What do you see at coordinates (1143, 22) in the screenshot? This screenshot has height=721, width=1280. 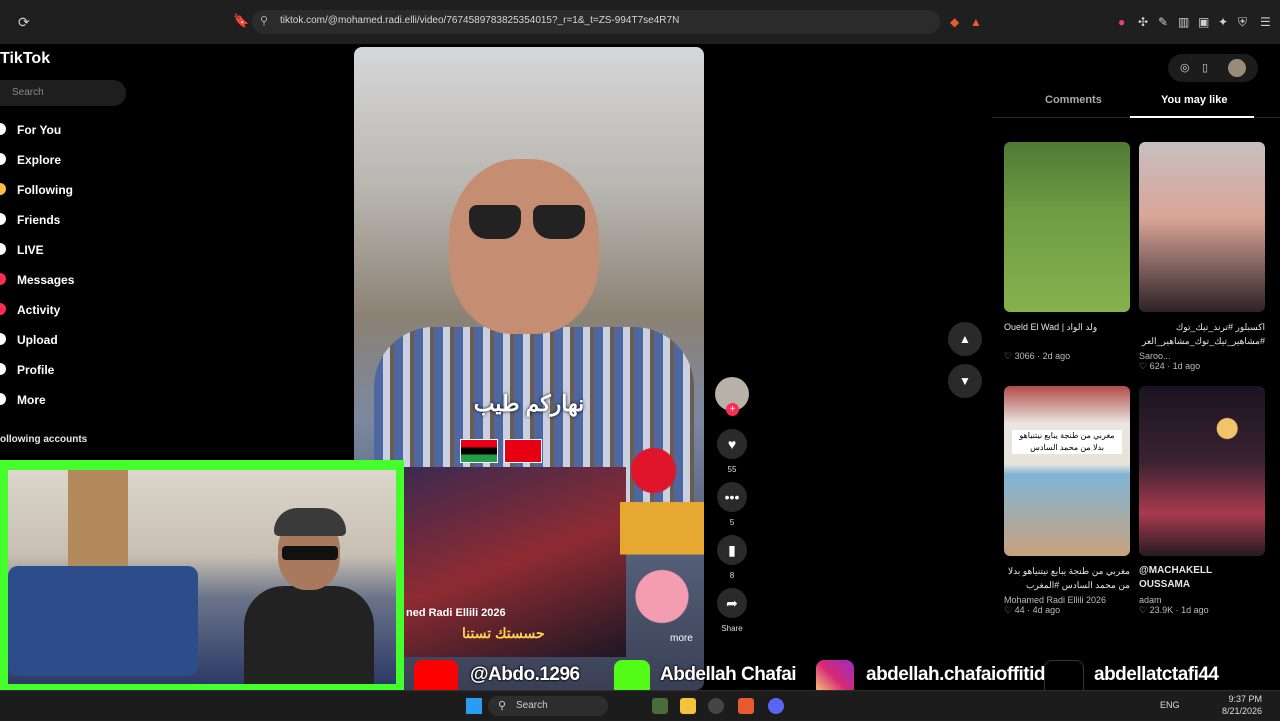 I see `puzzle-icon: ✣` at bounding box center [1143, 22].